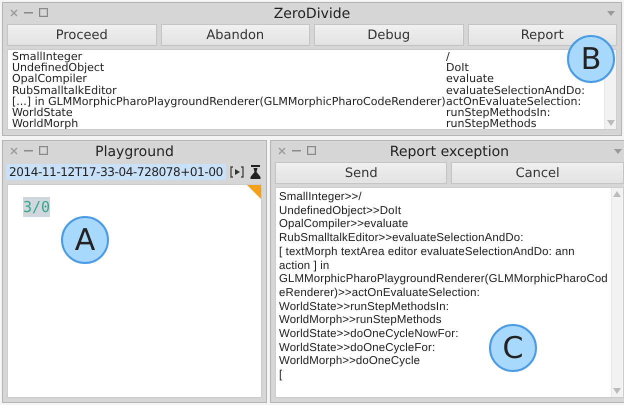  What do you see at coordinates (49, 79) in the screenshot?
I see `stack-frame-class: OpalCompiler` at bounding box center [49, 79].